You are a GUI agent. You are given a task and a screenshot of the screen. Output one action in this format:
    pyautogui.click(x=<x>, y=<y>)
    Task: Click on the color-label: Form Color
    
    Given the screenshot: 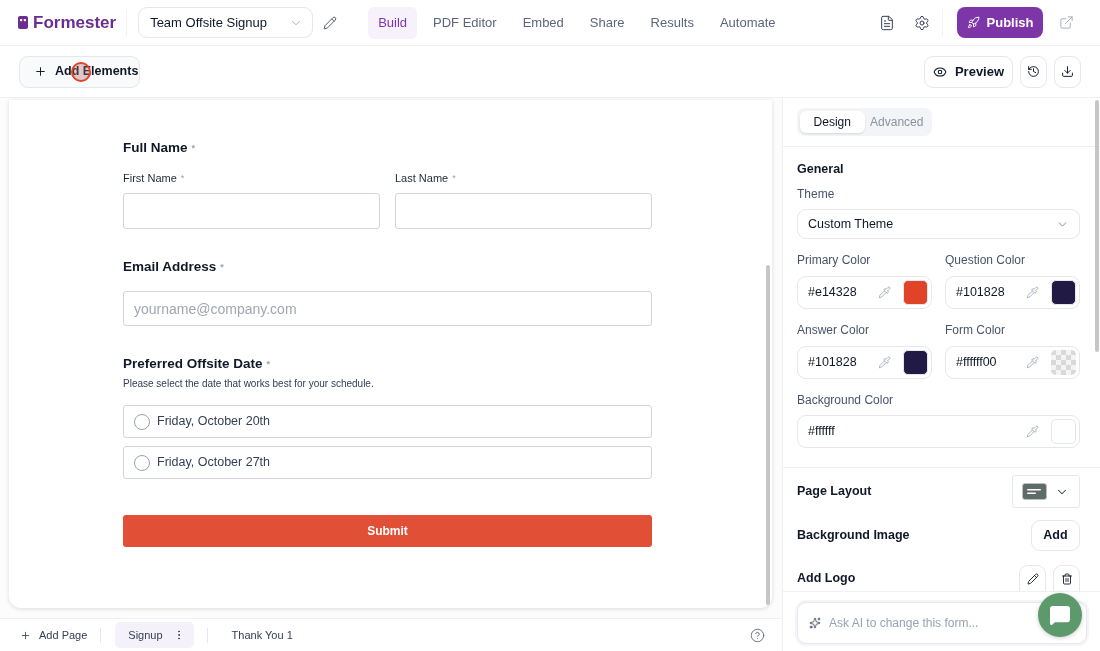 What is the action you would take?
    pyautogui.click(x=975, y=330)
    